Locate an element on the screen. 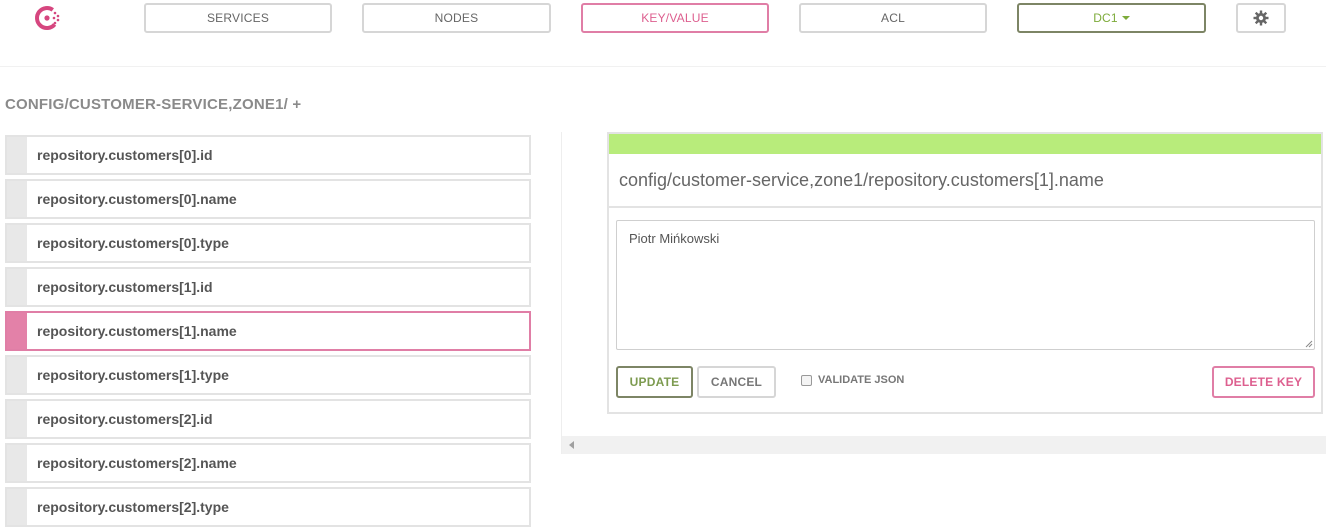 The width and height of the screenshot is (1326, 531). key-label: repository.customers[1].type is located at coordinates (133, 375).